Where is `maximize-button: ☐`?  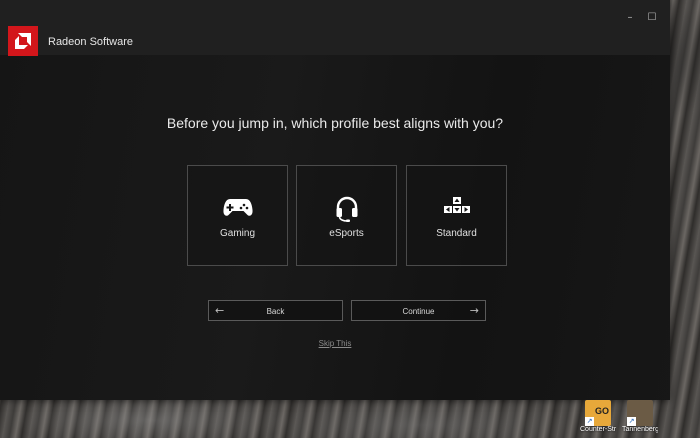
maximize-button: ☐ is located at coordinates (652, 18).